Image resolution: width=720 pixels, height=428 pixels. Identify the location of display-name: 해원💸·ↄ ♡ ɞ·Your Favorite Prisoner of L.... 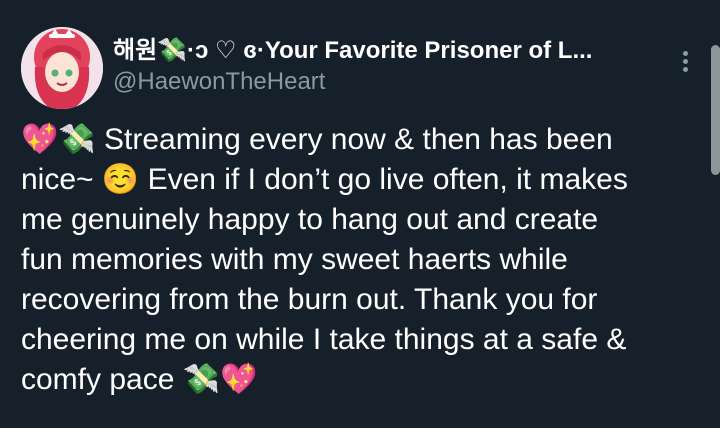
(393, 47).